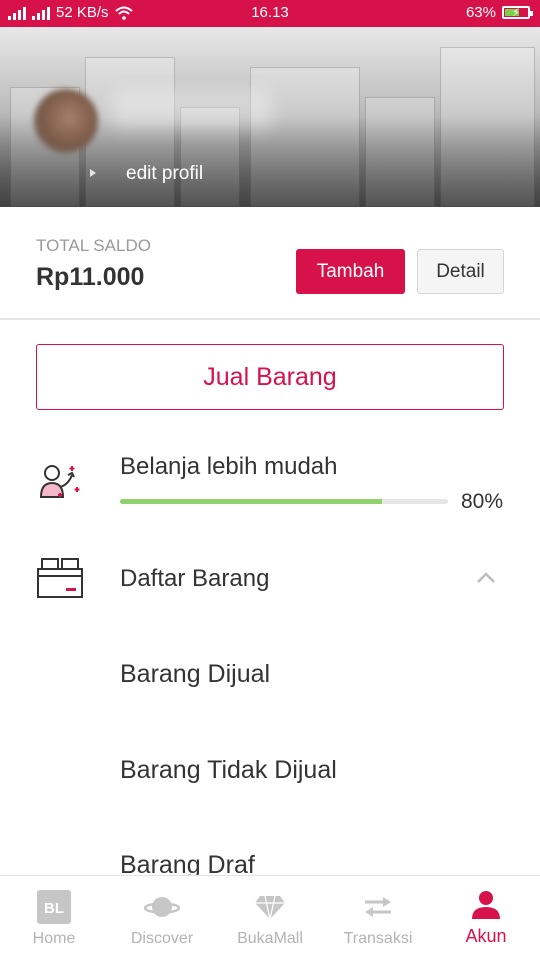 The width and height of the screenshot is (540, 960). Describe the element at coordinates (270, 263) in the screenshot. I see `balance-section: TOTAL SALDO Rp11.000 Tambah Detail` at that location.